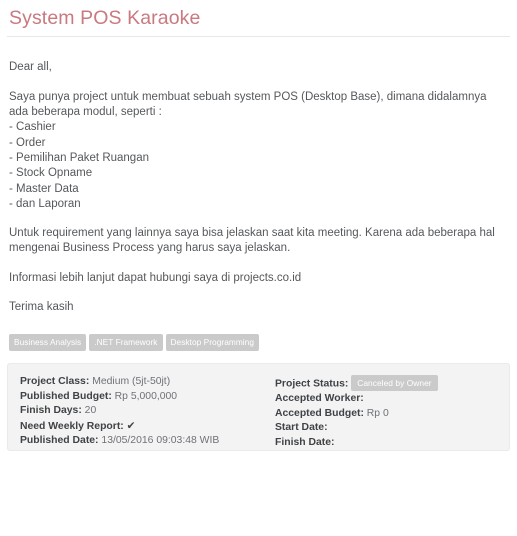 This screenshot has height=536, width=517. I want to click on skill-tag-net-framework: .NET Framework, so click(126, 343).